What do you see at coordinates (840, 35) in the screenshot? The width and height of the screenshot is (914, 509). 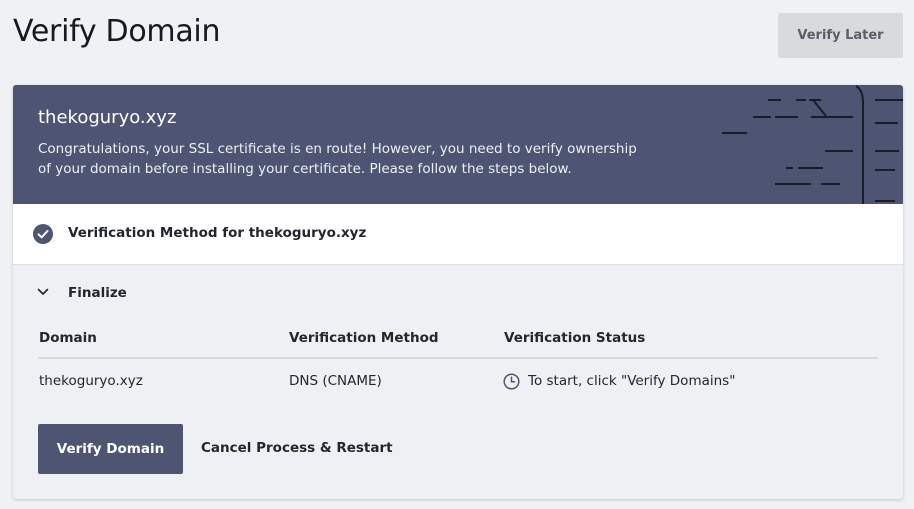 I see `verify-later-button: Verify Later` at bounding box center [840, 35].